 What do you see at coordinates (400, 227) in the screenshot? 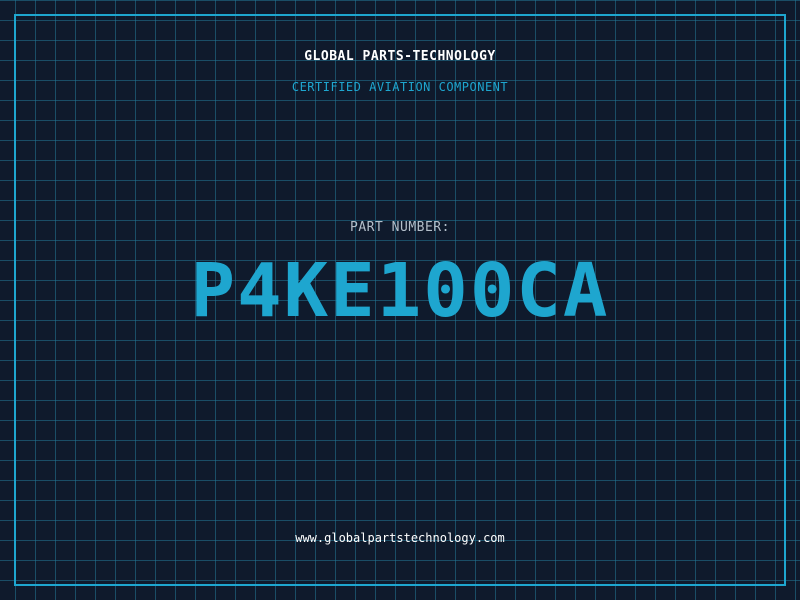
I see `part-number-label: PART NUMBER:` at bounding box center [400, 227].